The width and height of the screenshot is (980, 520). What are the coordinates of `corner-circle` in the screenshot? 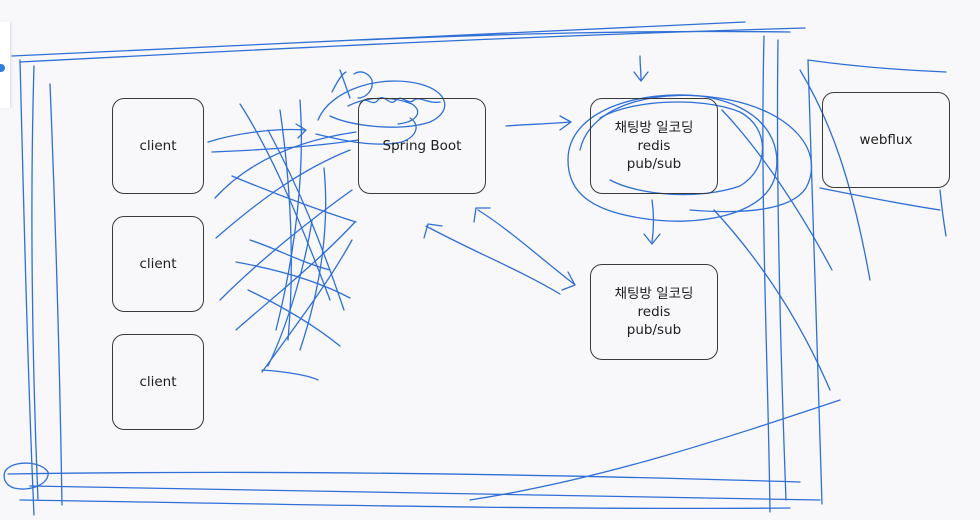 It's located at (26, 476).